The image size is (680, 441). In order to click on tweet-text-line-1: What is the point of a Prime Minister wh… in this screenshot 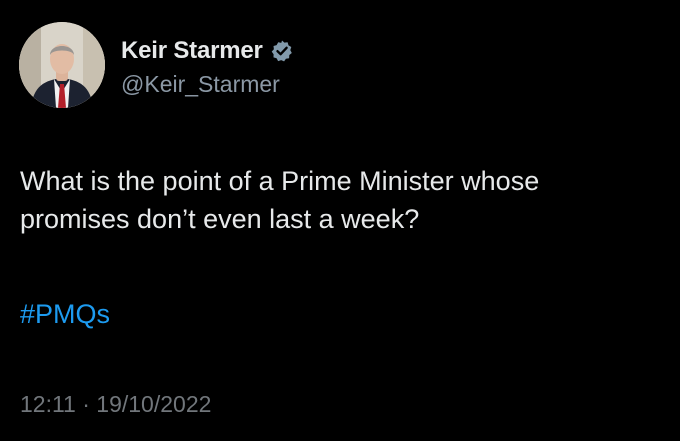, I will do `click(280, 181)`.